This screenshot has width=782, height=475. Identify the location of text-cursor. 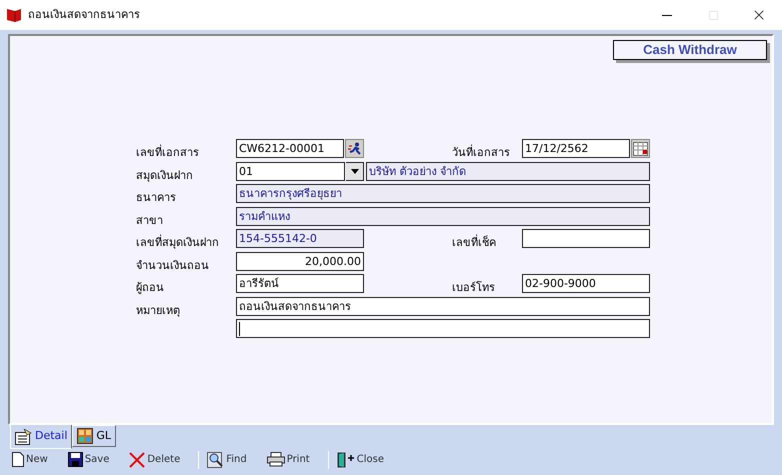
(239, 329).